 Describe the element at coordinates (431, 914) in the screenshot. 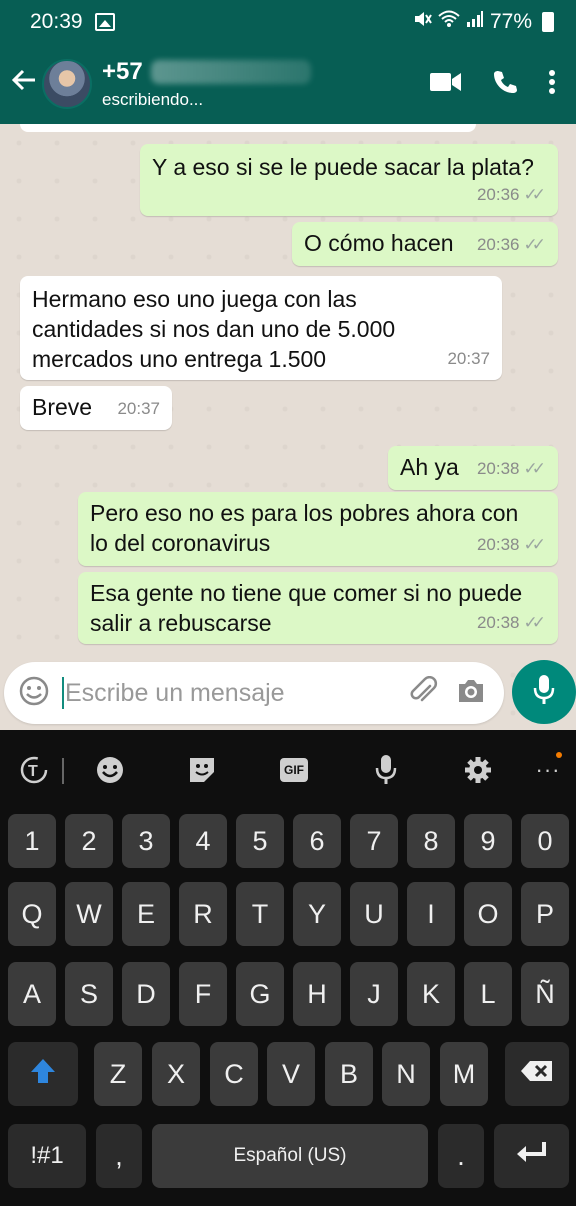

I see `key-i: I` at that location.